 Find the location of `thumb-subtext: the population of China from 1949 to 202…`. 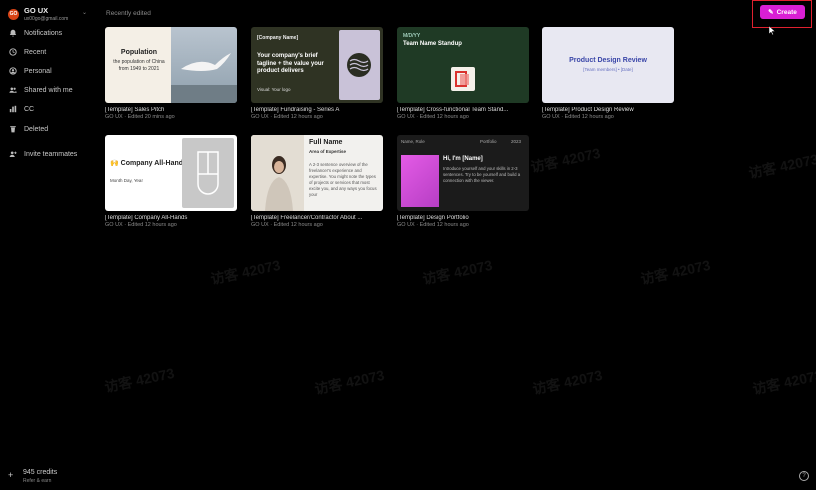

thumb-subtext: the population of China from 1949 to 202… is located at coordinates (139, 65).